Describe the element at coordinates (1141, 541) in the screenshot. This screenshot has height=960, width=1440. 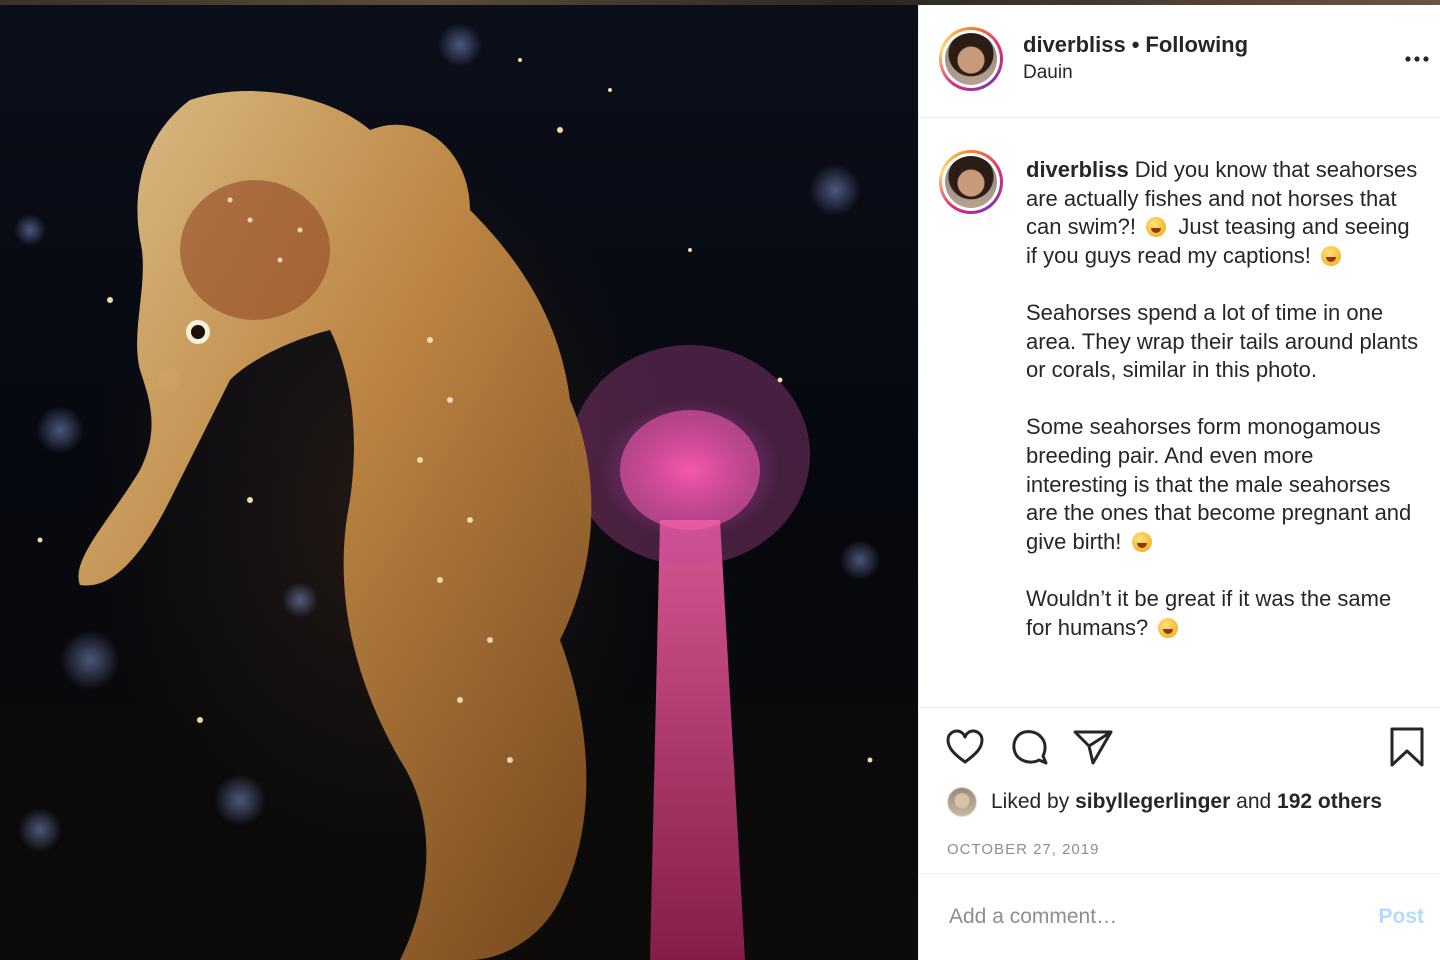
I see `exploding-head-emoji-icon` at that location.